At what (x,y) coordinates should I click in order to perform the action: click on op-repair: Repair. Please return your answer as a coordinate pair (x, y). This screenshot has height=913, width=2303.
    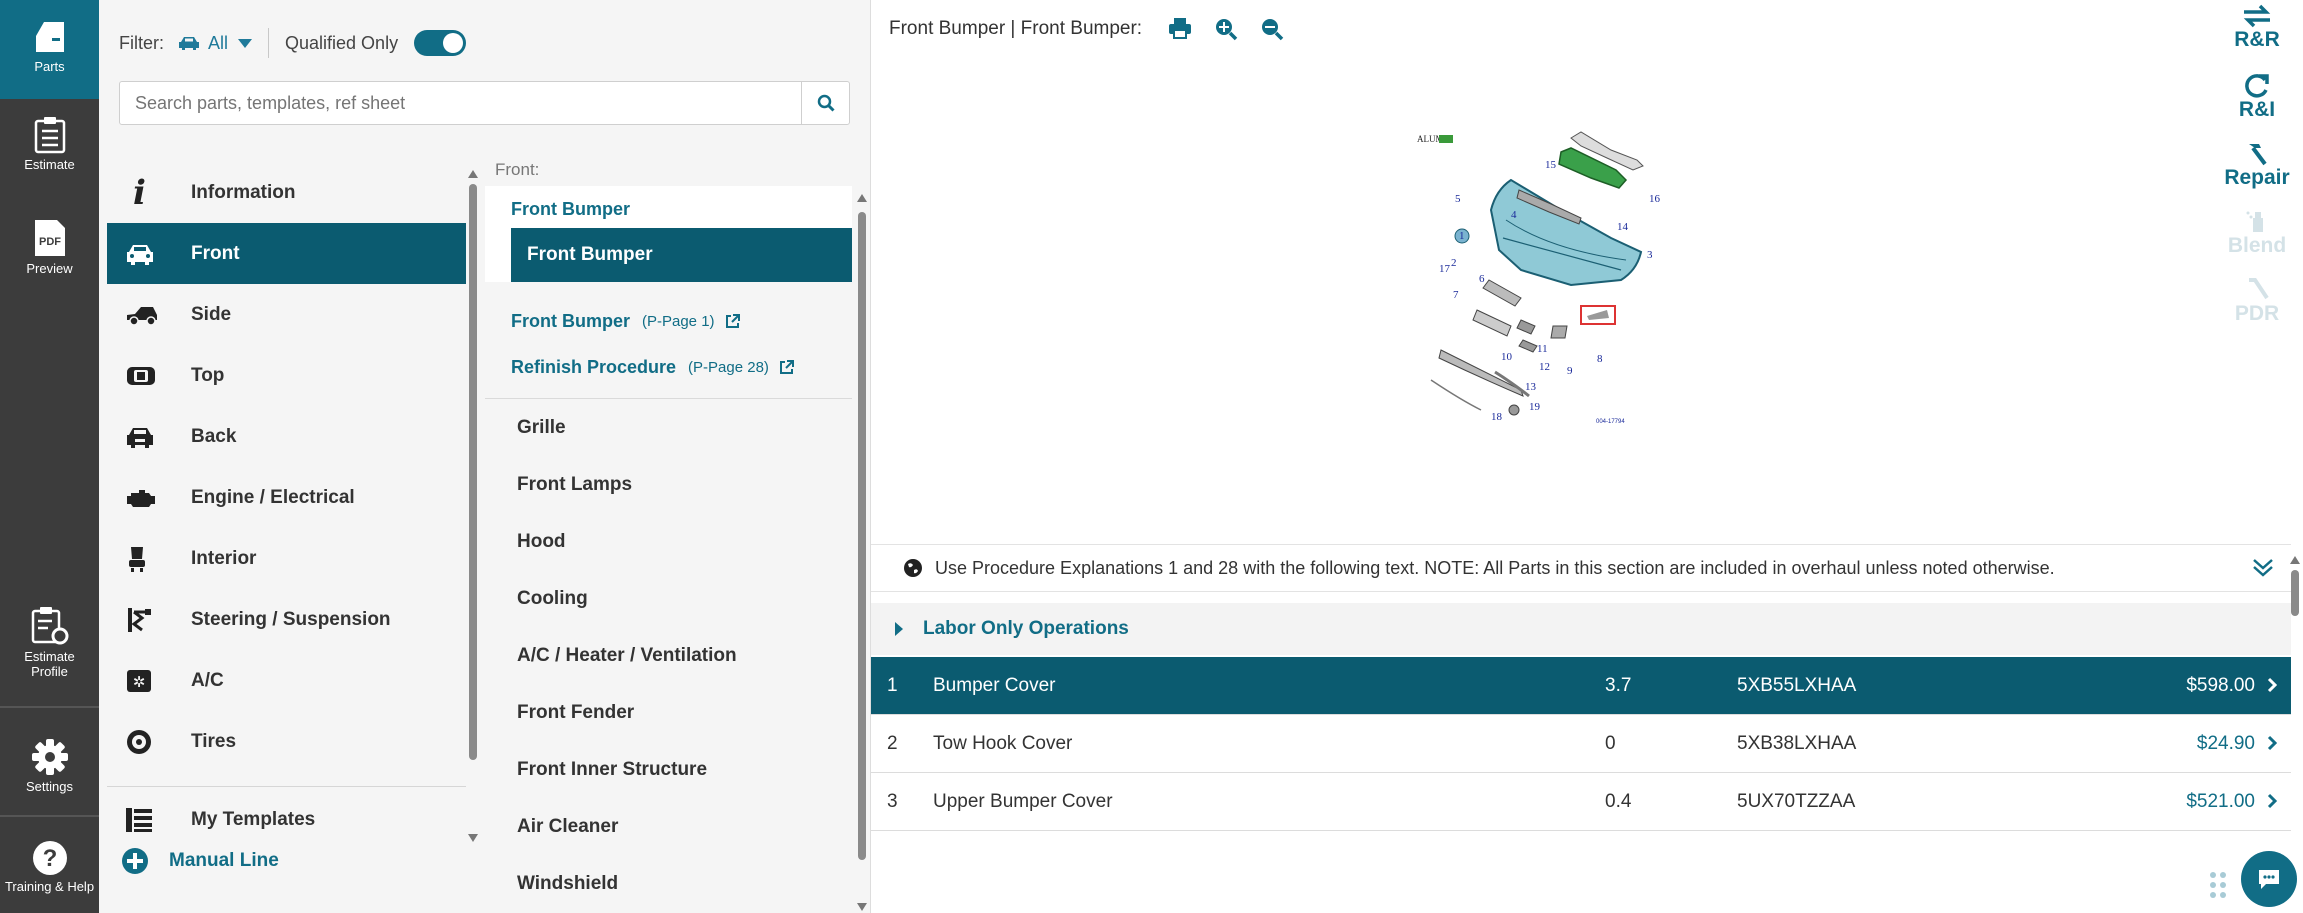
    Looking at the image, I should click on (2257, 170).